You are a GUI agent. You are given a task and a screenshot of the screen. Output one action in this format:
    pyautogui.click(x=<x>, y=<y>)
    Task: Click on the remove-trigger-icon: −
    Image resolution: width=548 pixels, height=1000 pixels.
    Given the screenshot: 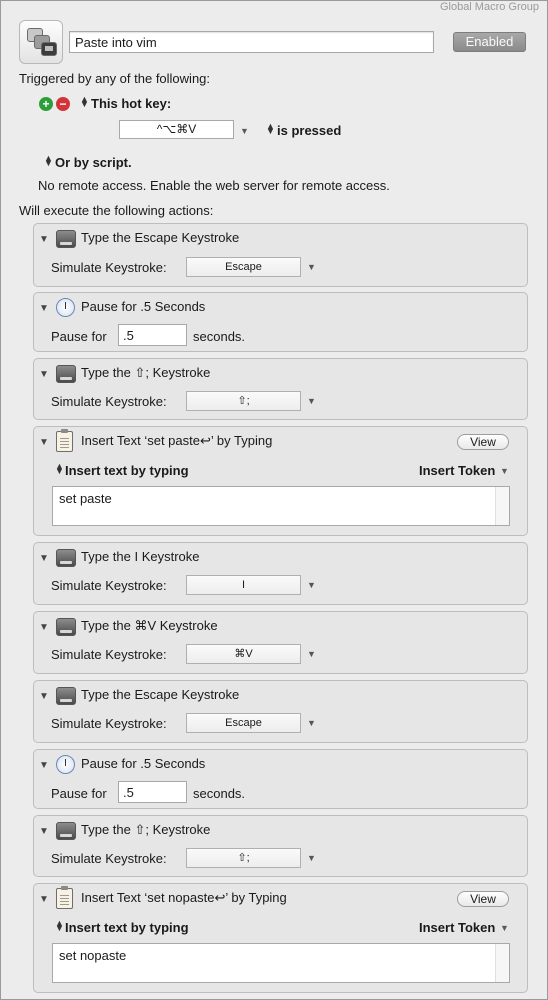 What is the action you would take?
    pyautogui.click(x=63, y=104)
    